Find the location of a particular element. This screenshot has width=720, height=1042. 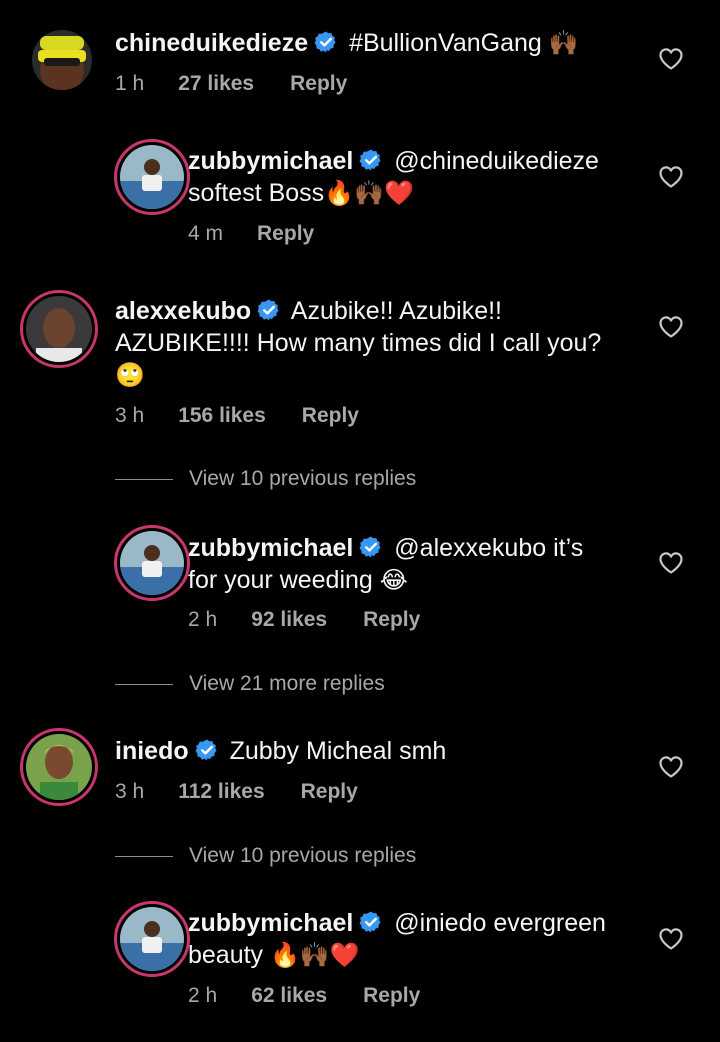

comment-meta: 2 h 62 likes Reply is located at coordinates (304, 996).